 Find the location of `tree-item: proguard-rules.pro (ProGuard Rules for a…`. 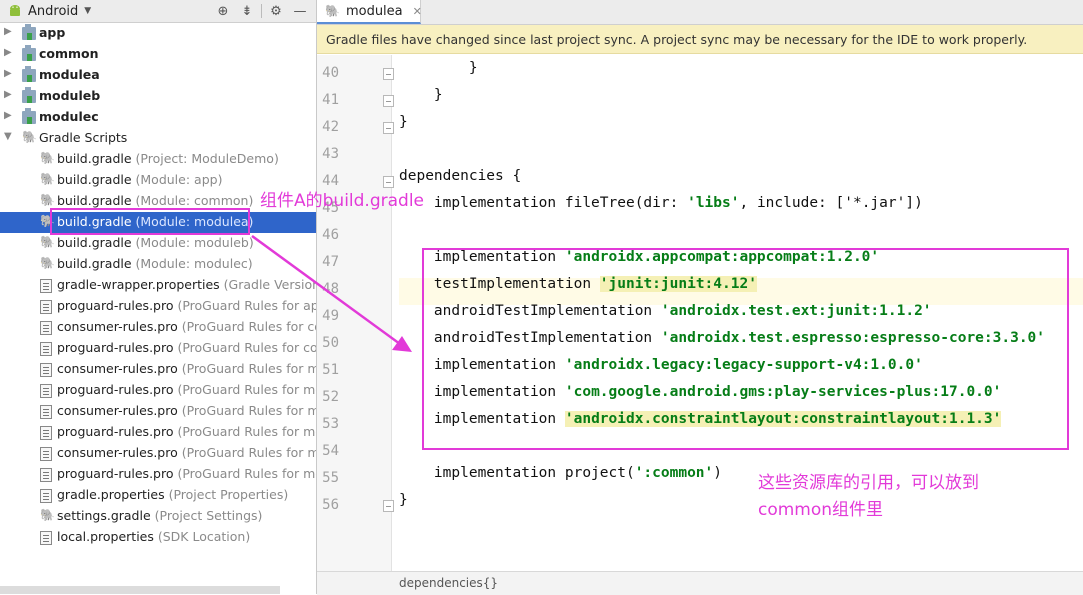

tree-item: proguard-rules.pro (ProGuard Rules for a… is located at coordinates (158, 306).